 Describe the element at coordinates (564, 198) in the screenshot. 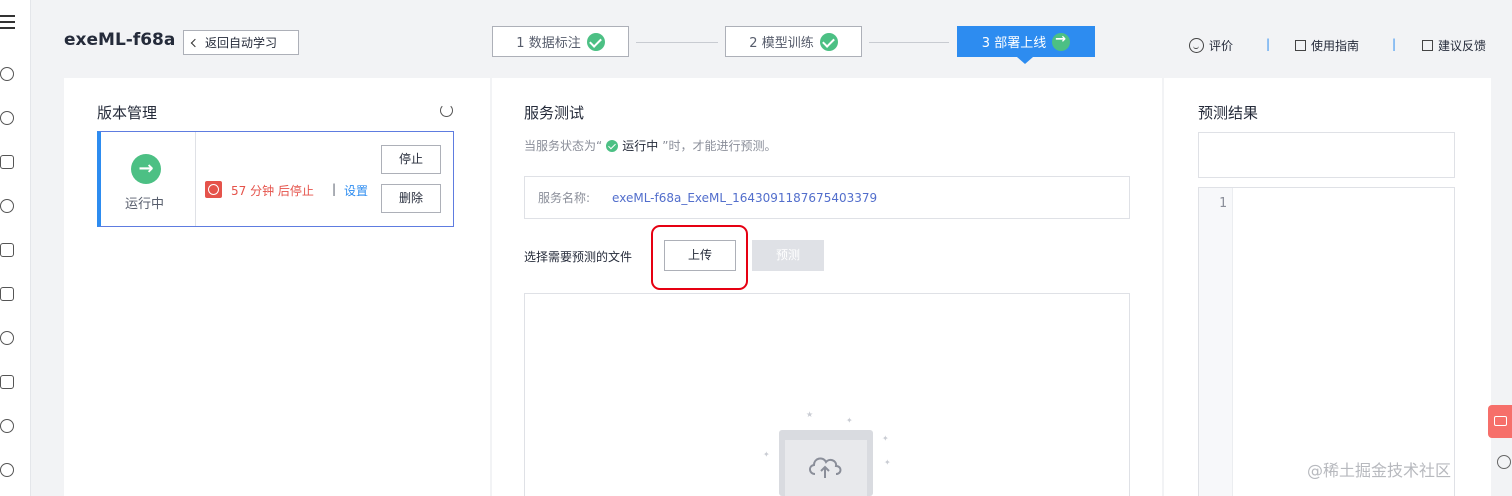

I see `service-name-label: 服务名称:` at that location.